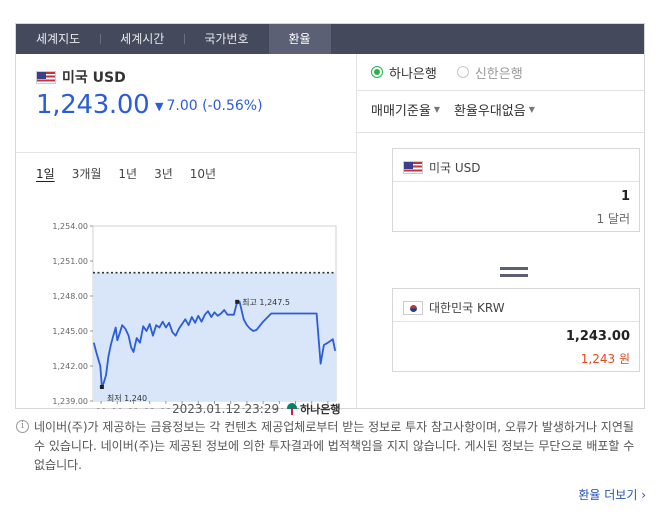 The width and height of the screenshot is (664, 524). I want to click on currency-header: 미국 USD, so click(81, 77).